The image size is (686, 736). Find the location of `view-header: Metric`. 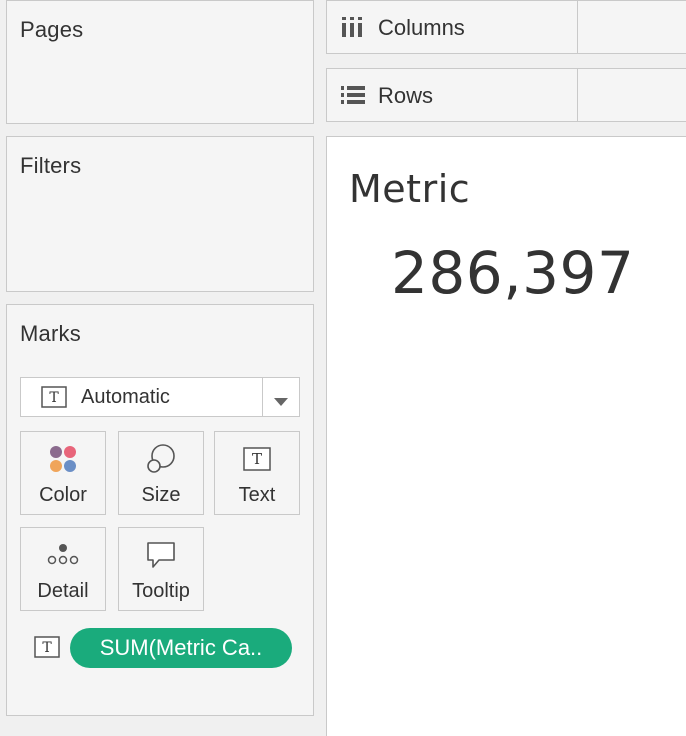

view-header: Metric is located at coordinates (410, 189).